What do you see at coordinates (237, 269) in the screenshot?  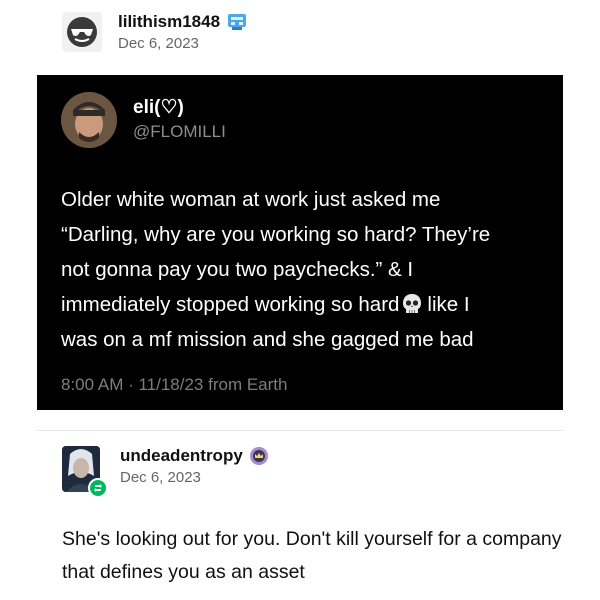 I see `tweet-line: not gonna pay you two paychecks.” & I` at bounding box center [237, 269].